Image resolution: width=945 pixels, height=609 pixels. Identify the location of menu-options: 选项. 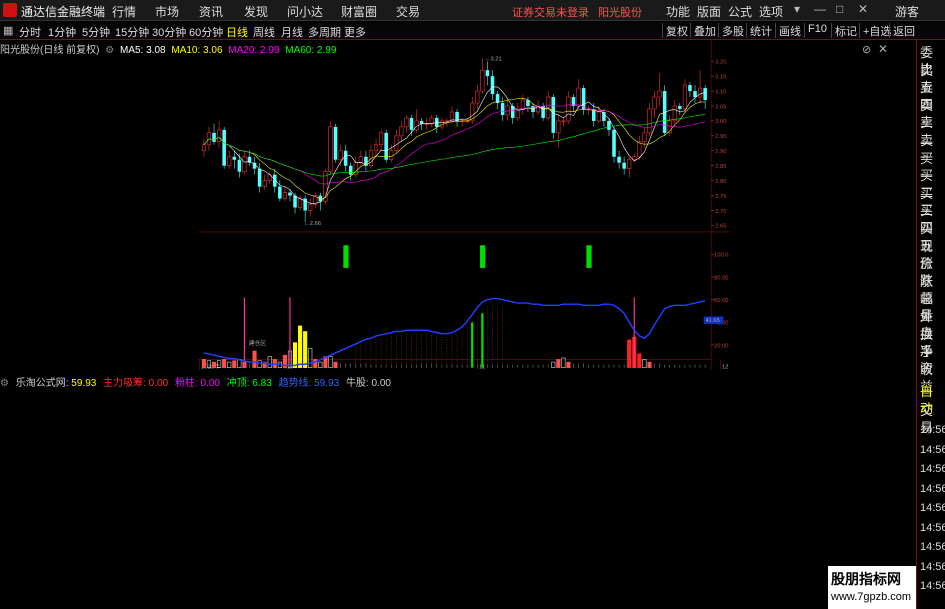
(771, 11).